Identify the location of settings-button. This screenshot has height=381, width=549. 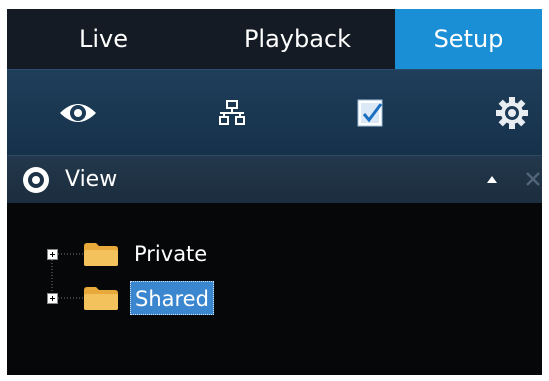
(512, 113).